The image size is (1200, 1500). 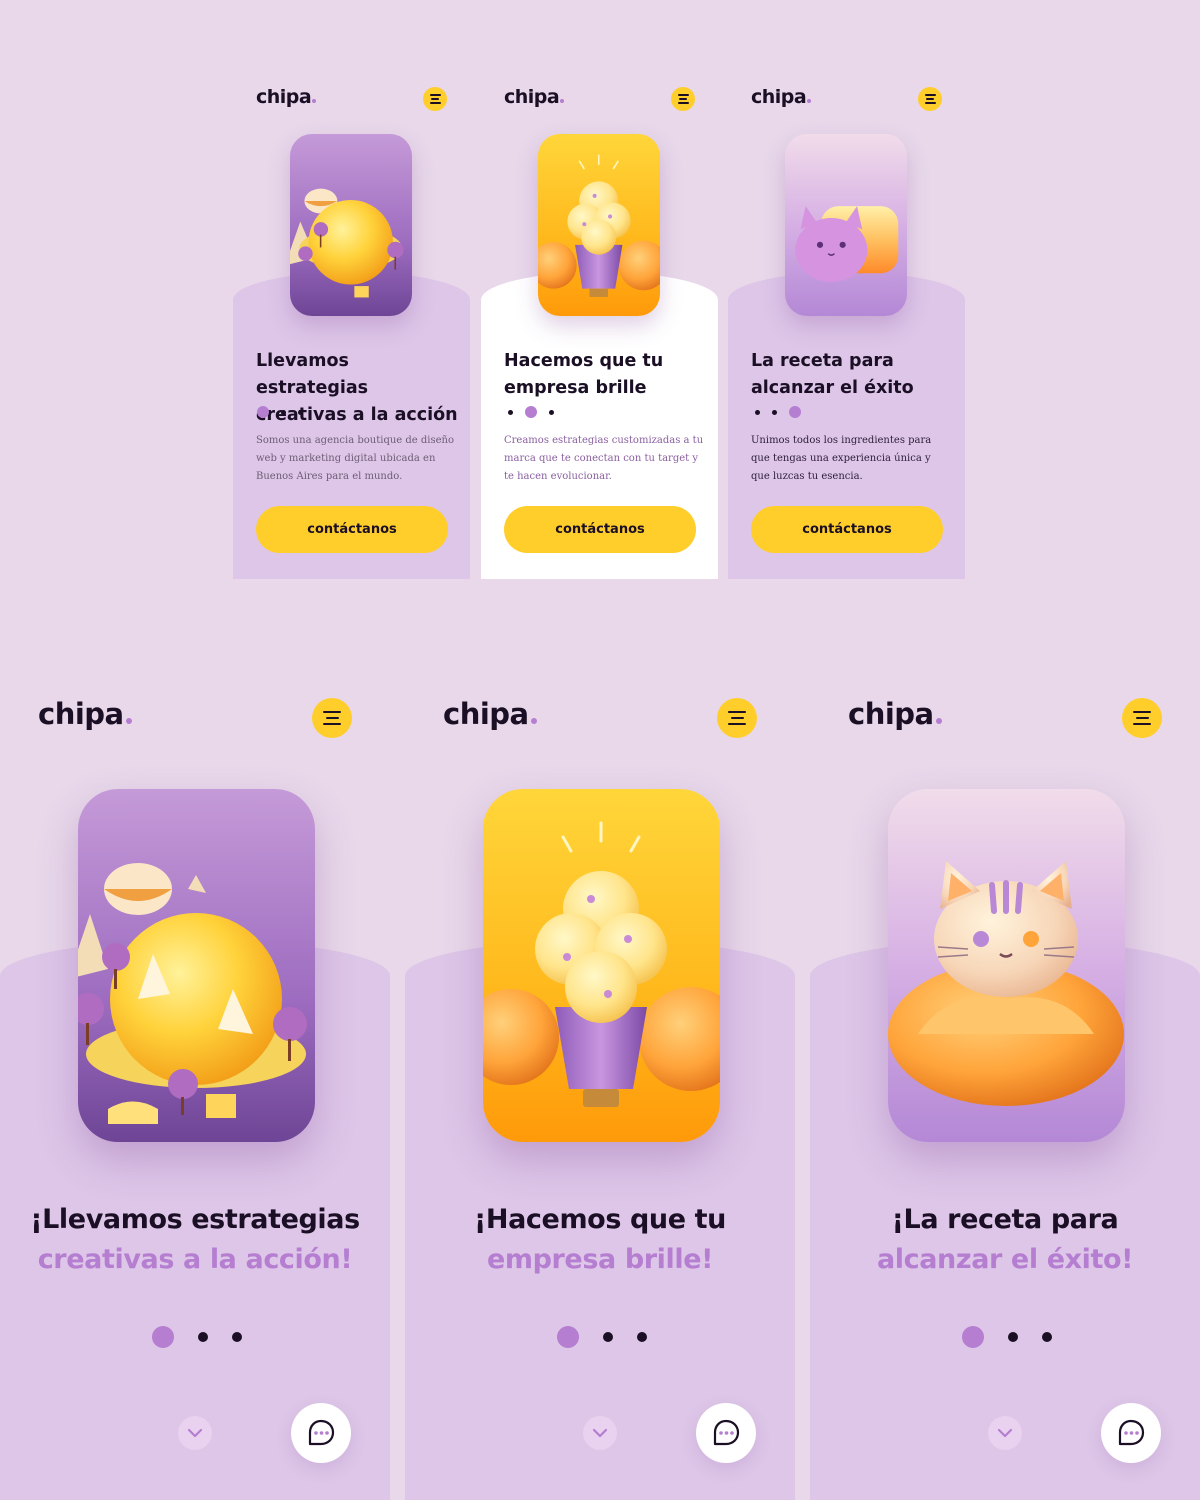 What do you see at coordinates (832, 374) in the screenshot?
I see `screen-title: La receta para alcanzar el éxito` at bounding box center [832, 374].